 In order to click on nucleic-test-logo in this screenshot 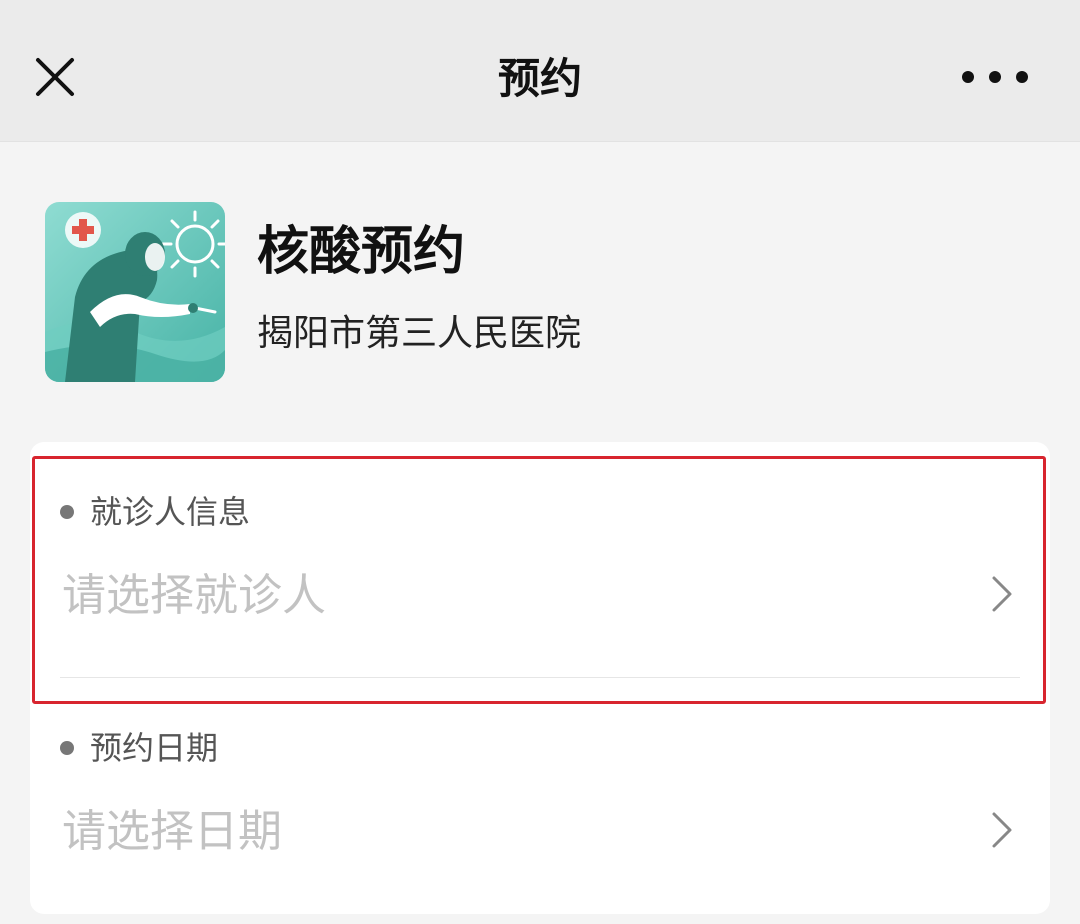, I will do `click(135, 292)`.